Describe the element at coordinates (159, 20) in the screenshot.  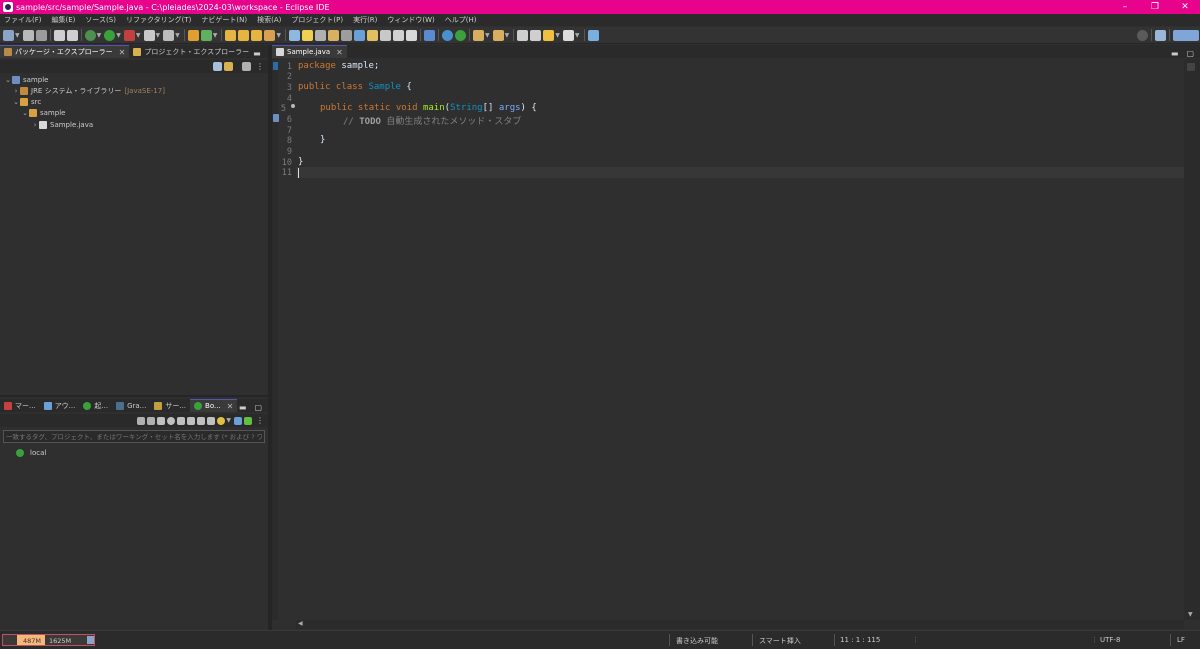
I see `menu-refactor: リファクタリング(T)` at that location.